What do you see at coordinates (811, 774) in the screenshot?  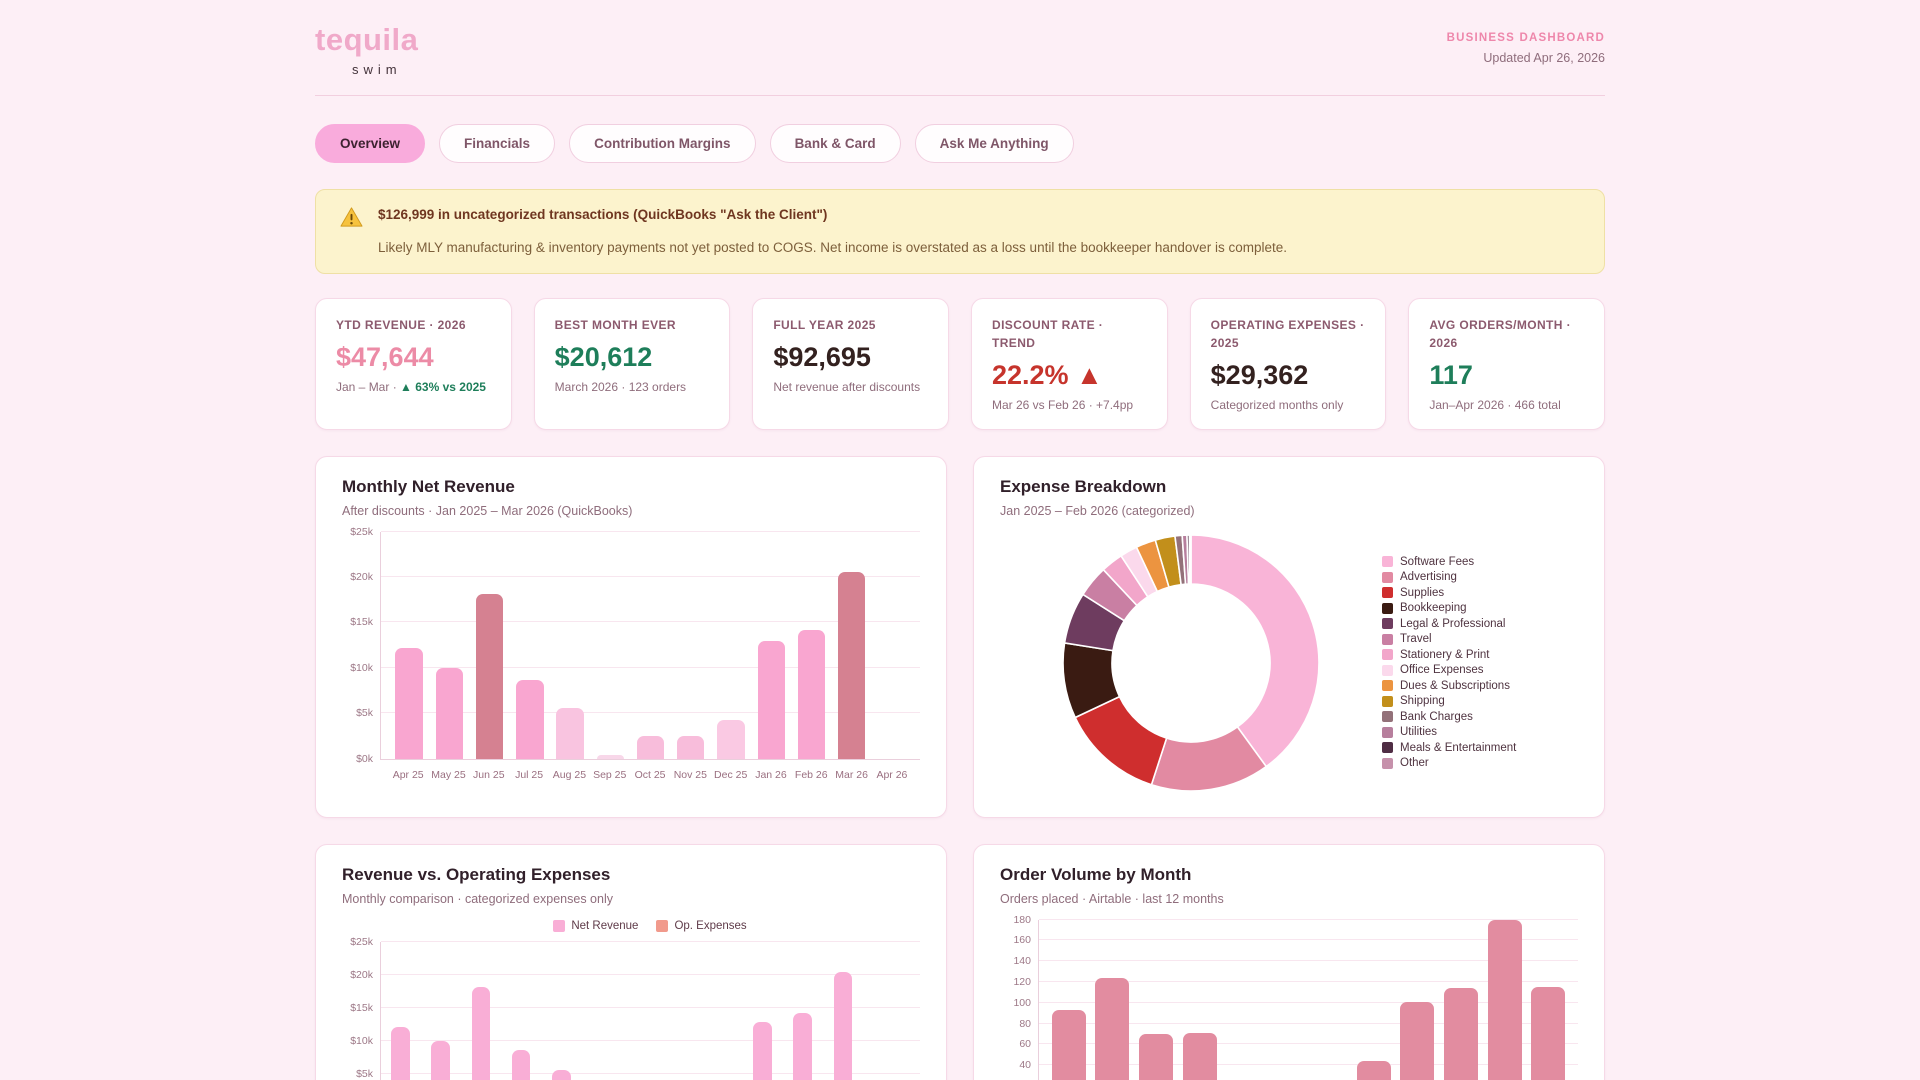 I see `x-axis-tick: Feb 26` at bounding box center [811, 774].